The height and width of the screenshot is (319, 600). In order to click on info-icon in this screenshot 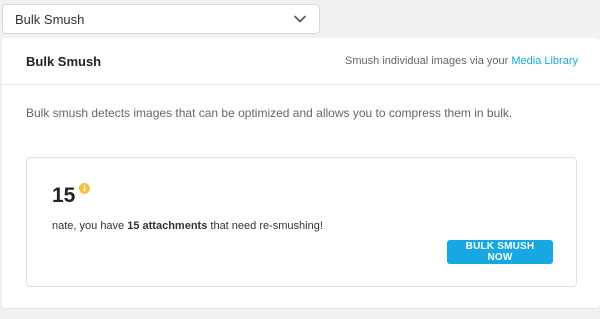, I will do `click(85, 188)`.